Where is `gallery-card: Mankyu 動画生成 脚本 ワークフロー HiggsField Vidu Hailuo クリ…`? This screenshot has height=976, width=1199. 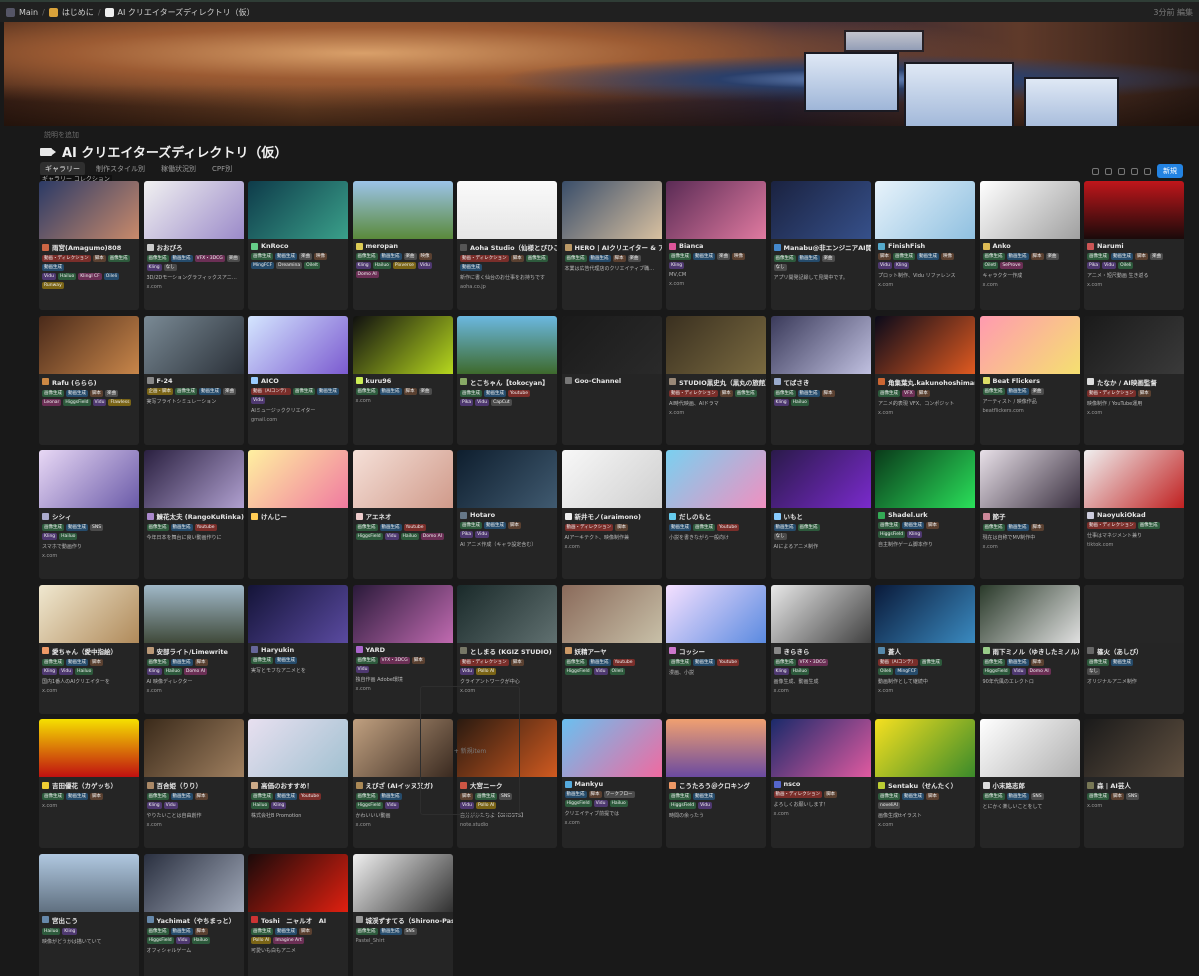
gallery-card: Mankyu 動画生成 脚本 ワークフロー HiggsField Vidu Hailuo クリ… is located at coordinates (611, 783).